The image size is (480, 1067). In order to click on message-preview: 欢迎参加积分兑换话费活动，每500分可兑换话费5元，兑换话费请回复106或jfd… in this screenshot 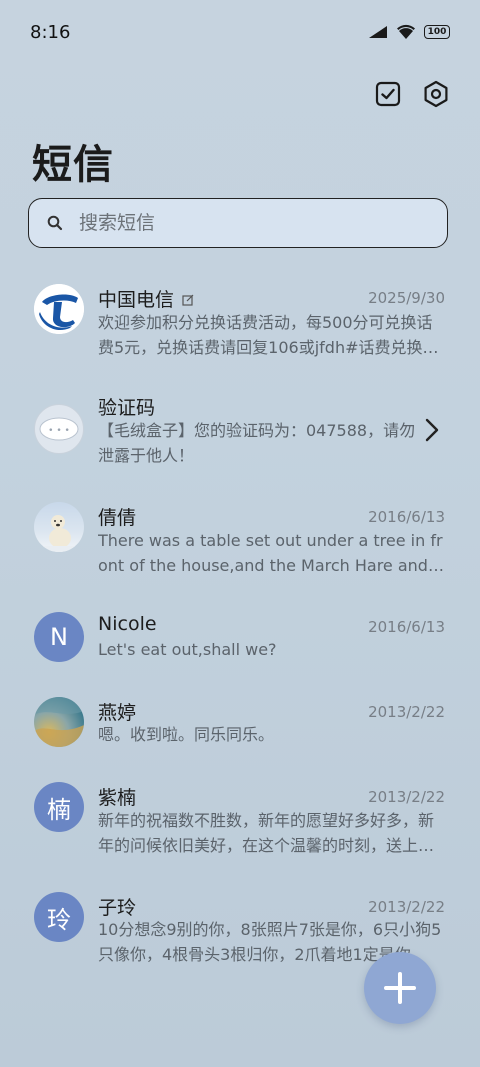, I will do `click(268, 335)`.